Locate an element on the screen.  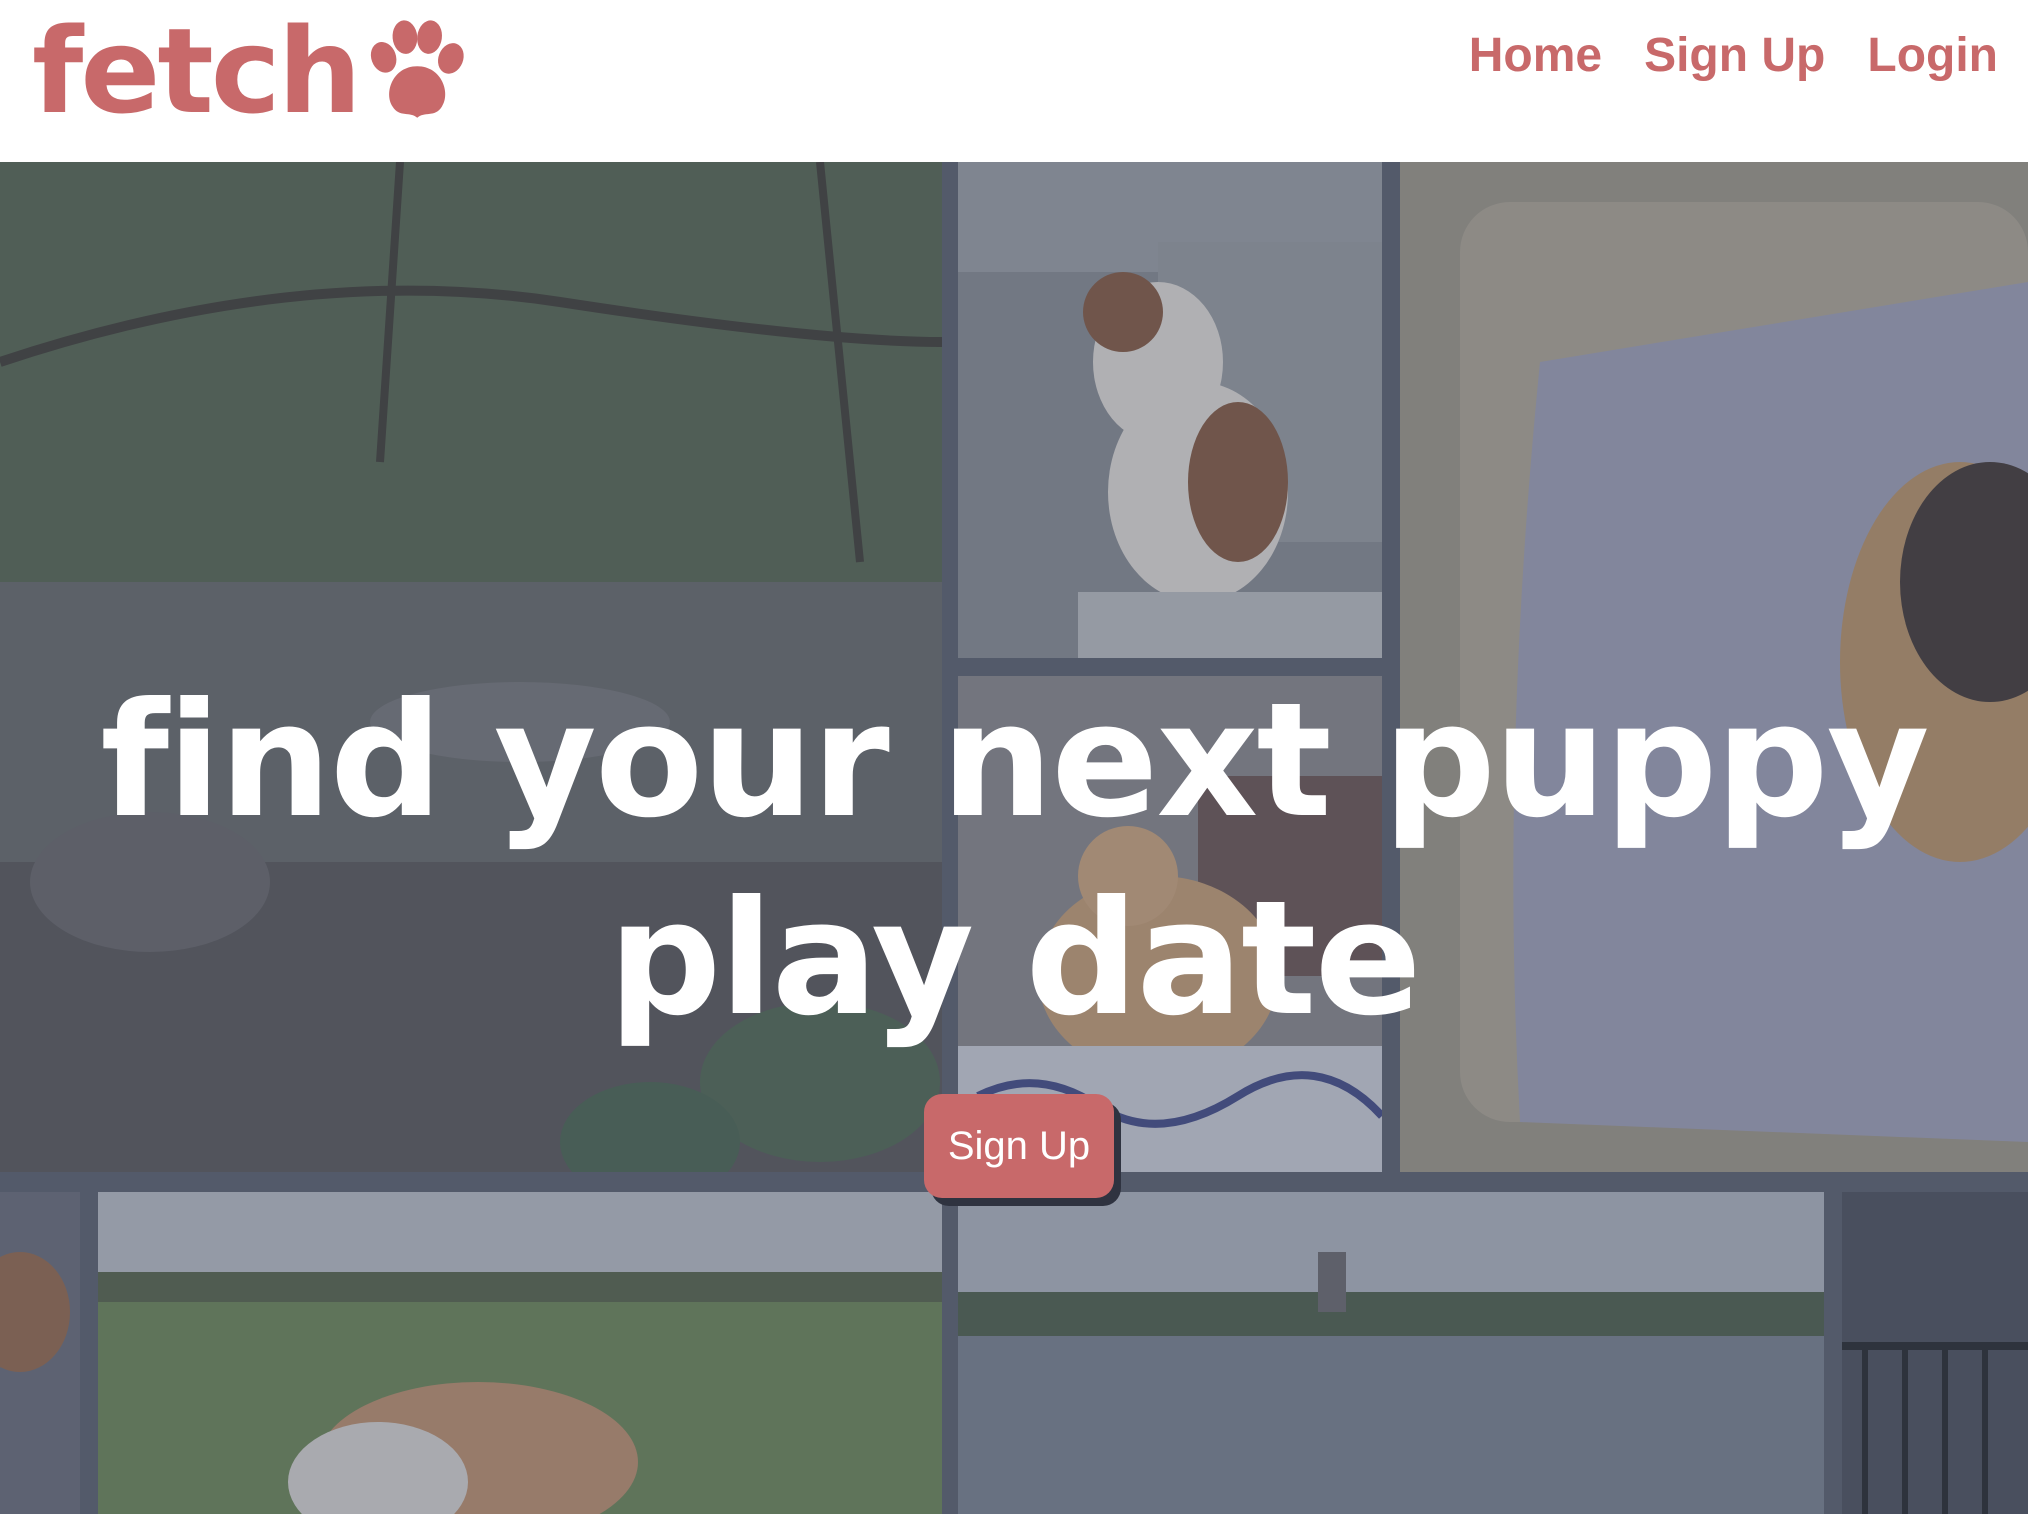
logo: fetch is located at coordinates (251, 71).